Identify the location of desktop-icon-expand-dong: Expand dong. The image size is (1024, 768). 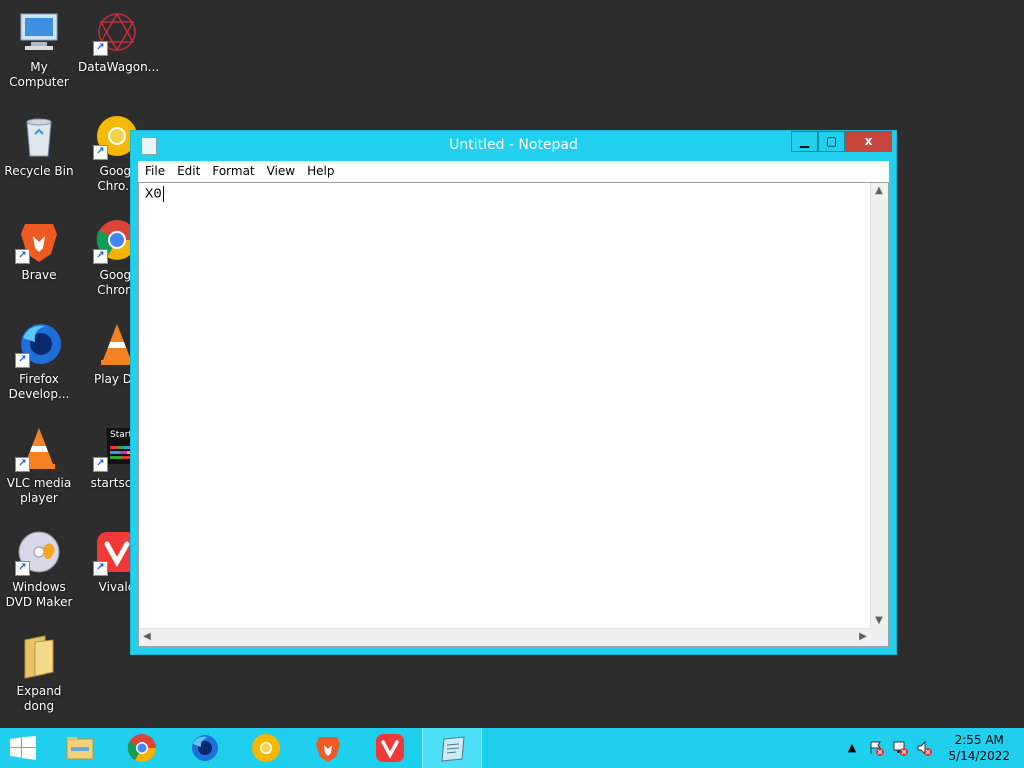
(39, 673).